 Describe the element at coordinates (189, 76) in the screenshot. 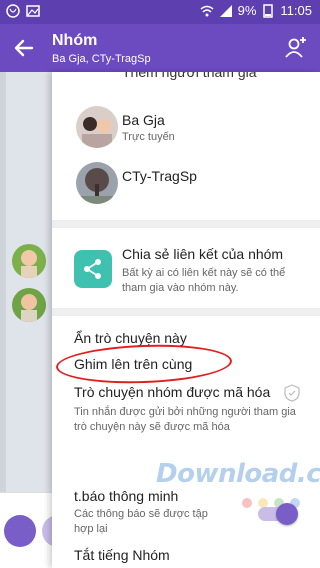

I see `add-participant-row: Thêm người tham gia` at that location.